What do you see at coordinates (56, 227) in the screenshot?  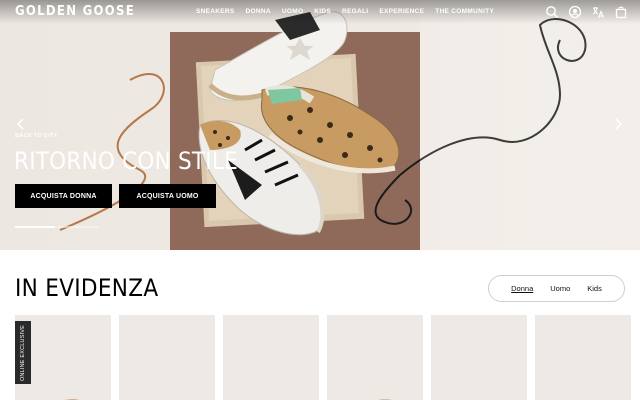 I see `slide-indicators` at bounding box center [56, 227].